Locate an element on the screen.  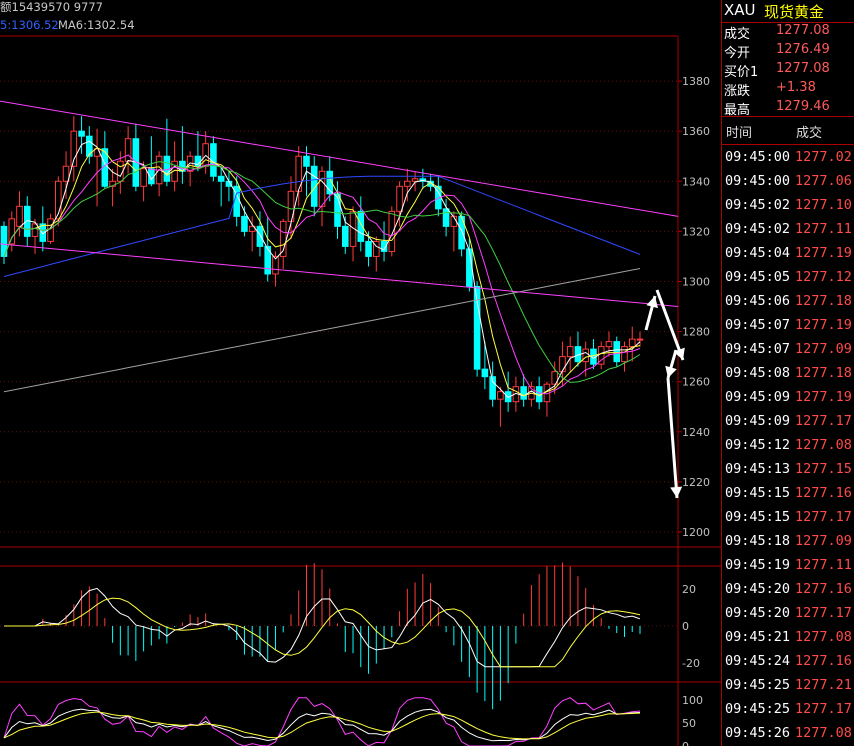
y-tick-label: 1280 is located at coordinates (696, 332).